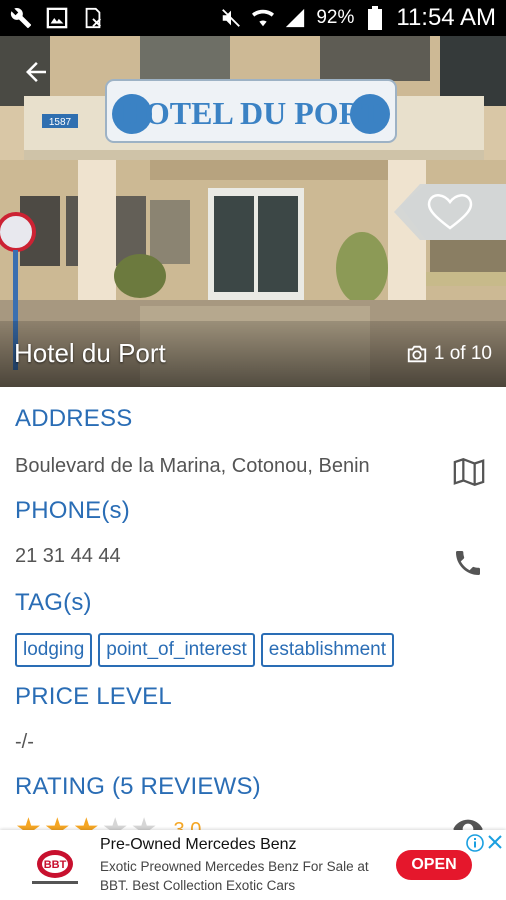 The image size is (506, 900). Describe the element at coordinates (469, 564) in the screenshot. I see `phone-icon` at that location.